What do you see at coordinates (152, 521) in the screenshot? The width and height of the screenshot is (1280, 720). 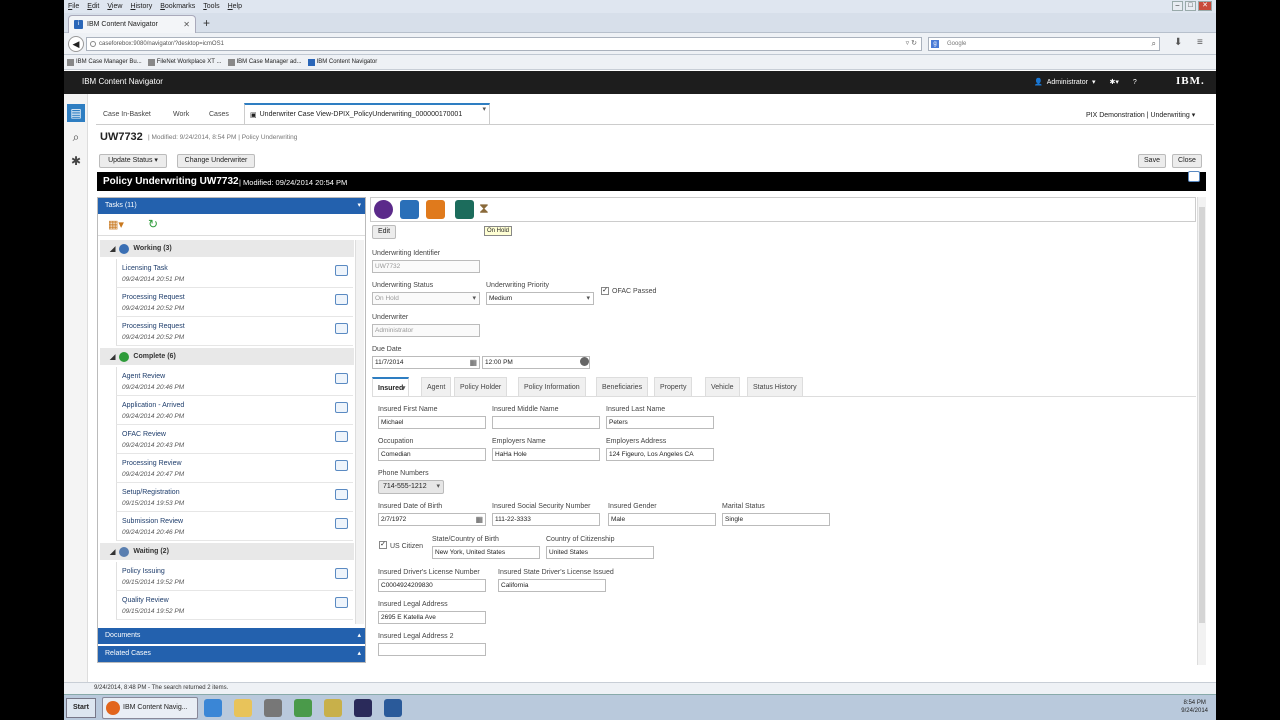 I see `task-name: Submission Review` at bounding box center [152, 521].